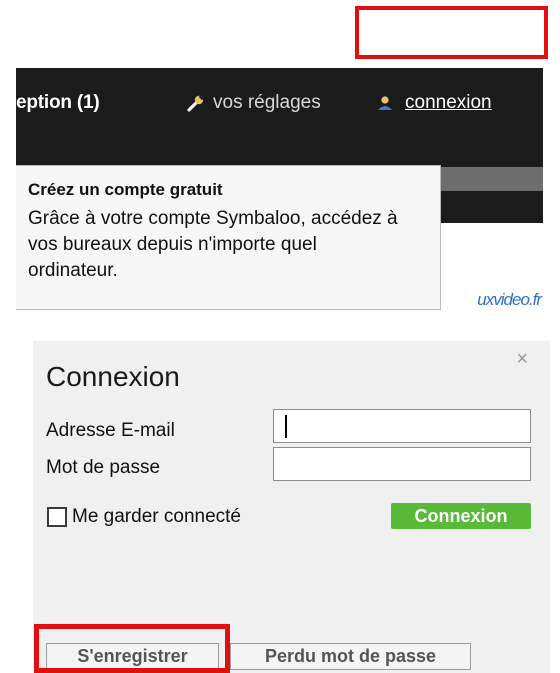 Image resolution: width=560 pixels, height=673 pixels. I want to click on login-link: connexion, so click(434, 103).